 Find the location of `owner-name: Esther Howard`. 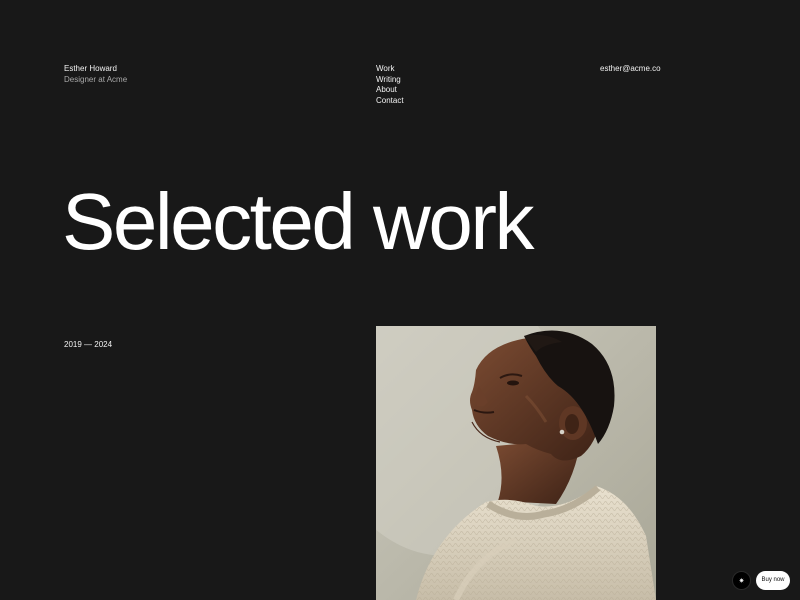

owner-name: Esther Howard is located at coordinates (90, 68).